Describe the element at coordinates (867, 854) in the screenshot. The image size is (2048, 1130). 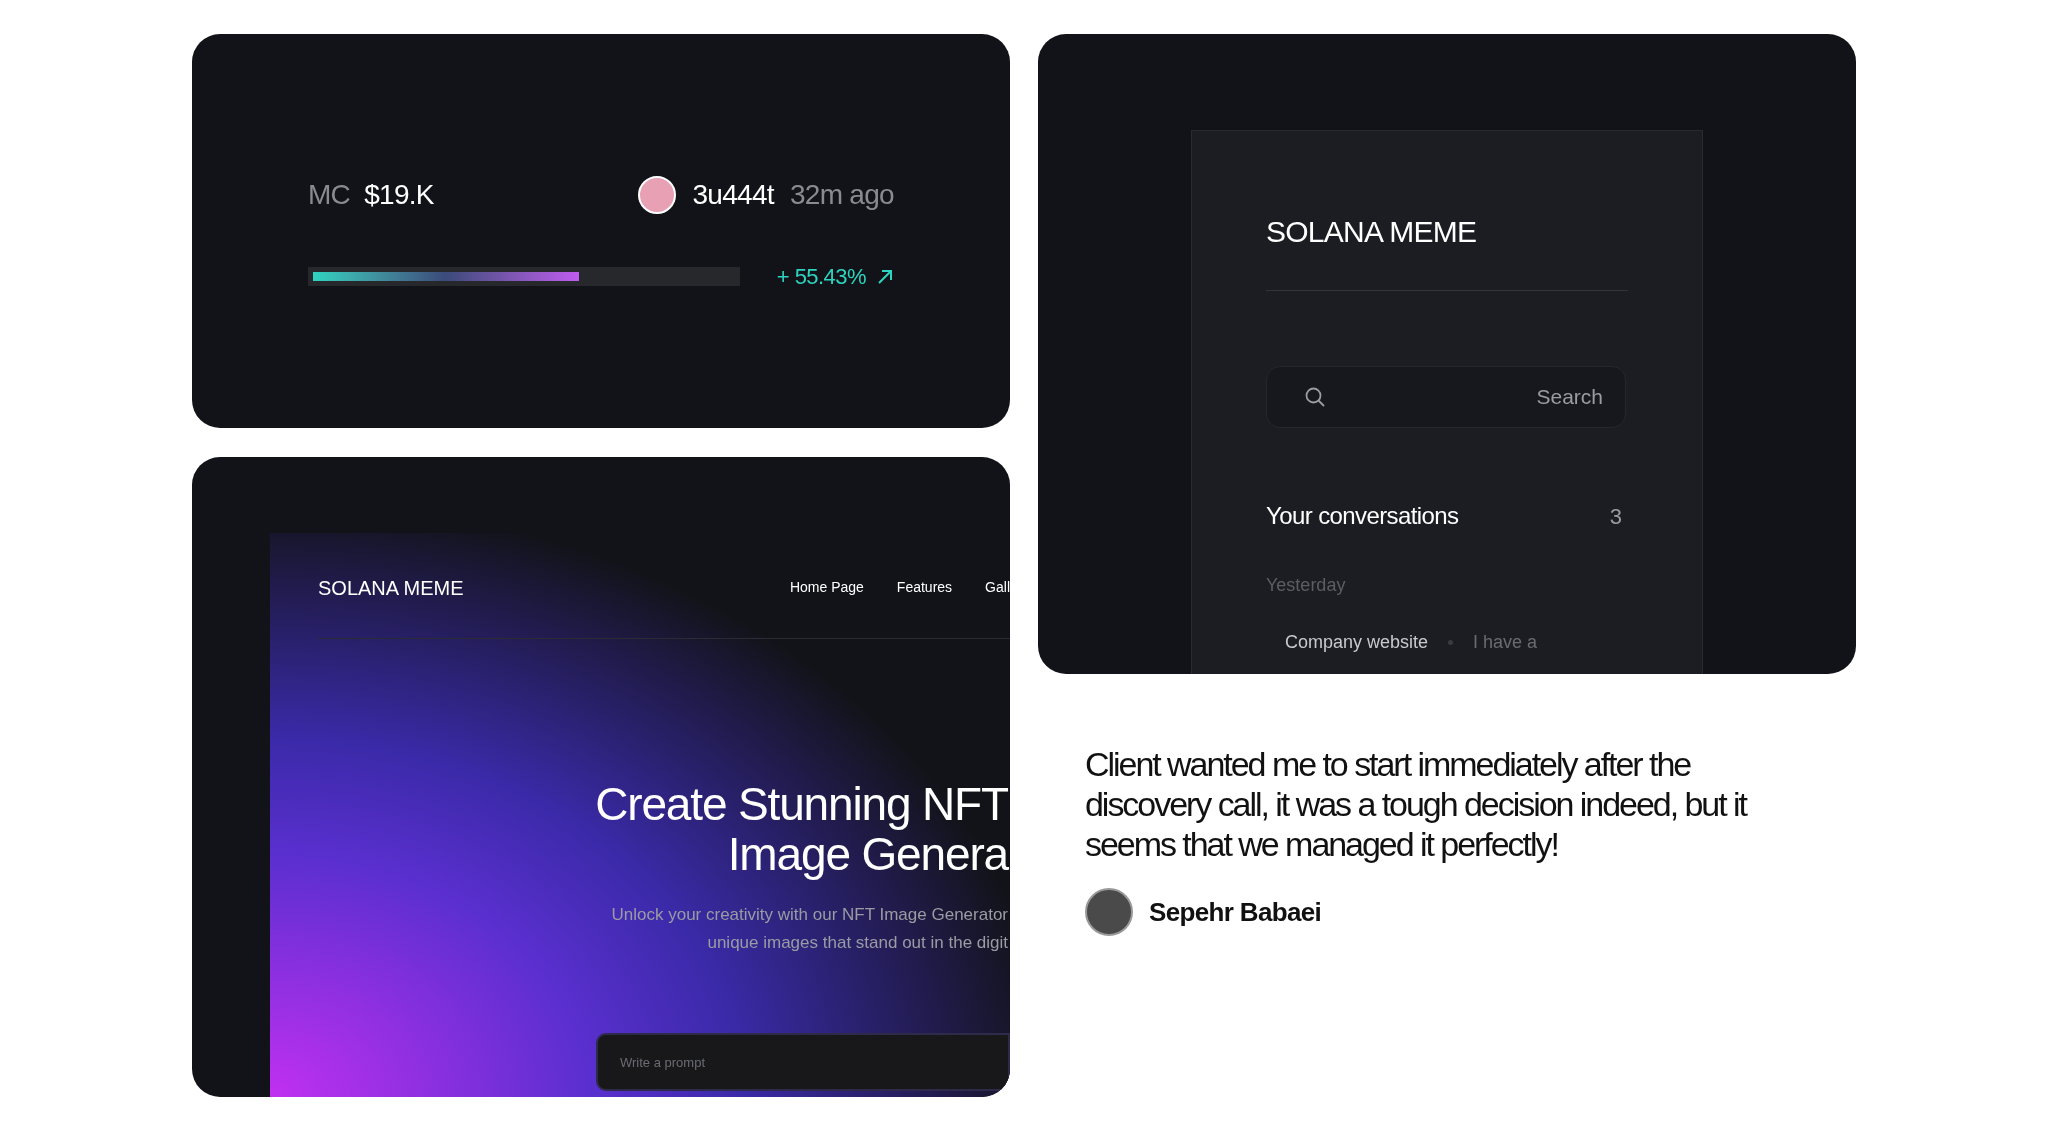
I see `hero-headline: Image Genera` at that location.